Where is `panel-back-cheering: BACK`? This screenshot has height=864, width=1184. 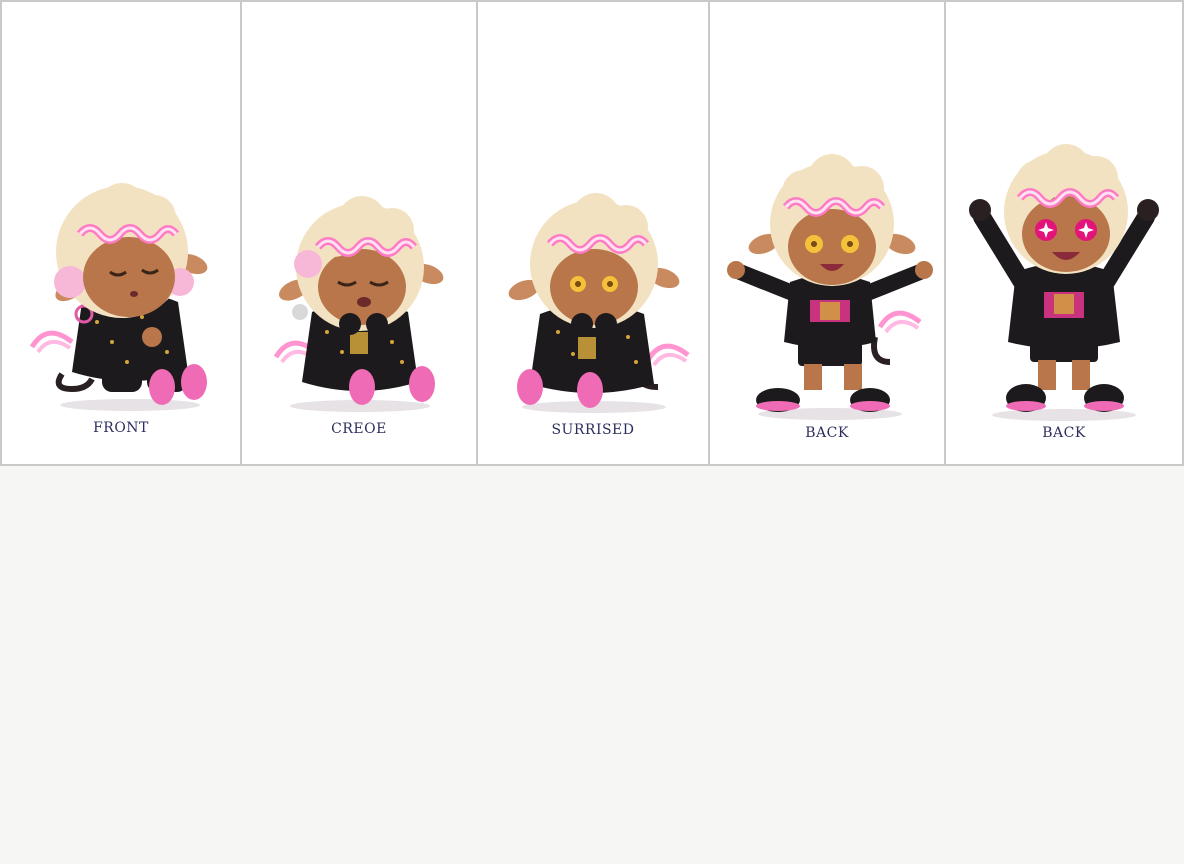
panel-back-cheering: BACK is located at coordinates (1064, 233).